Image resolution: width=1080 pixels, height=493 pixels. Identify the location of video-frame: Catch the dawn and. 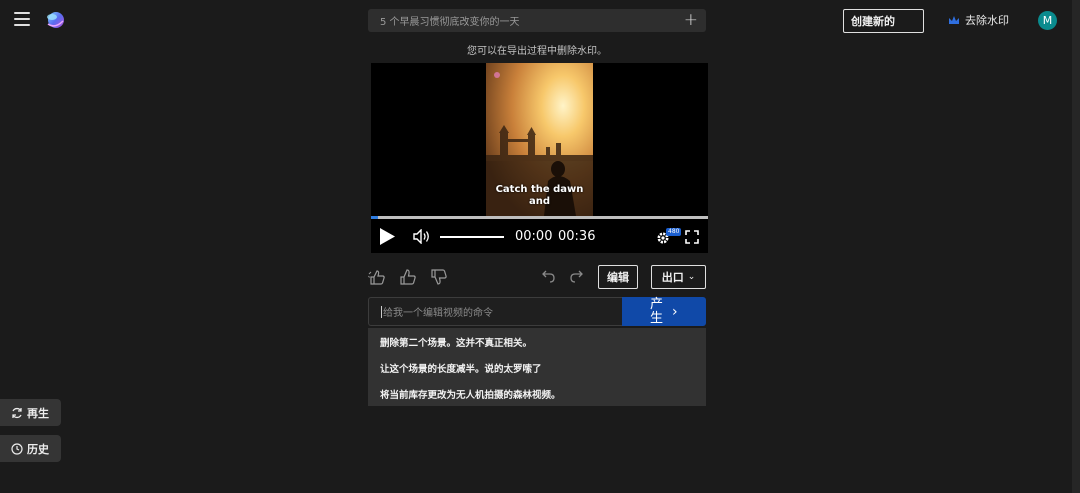
(539, 139).